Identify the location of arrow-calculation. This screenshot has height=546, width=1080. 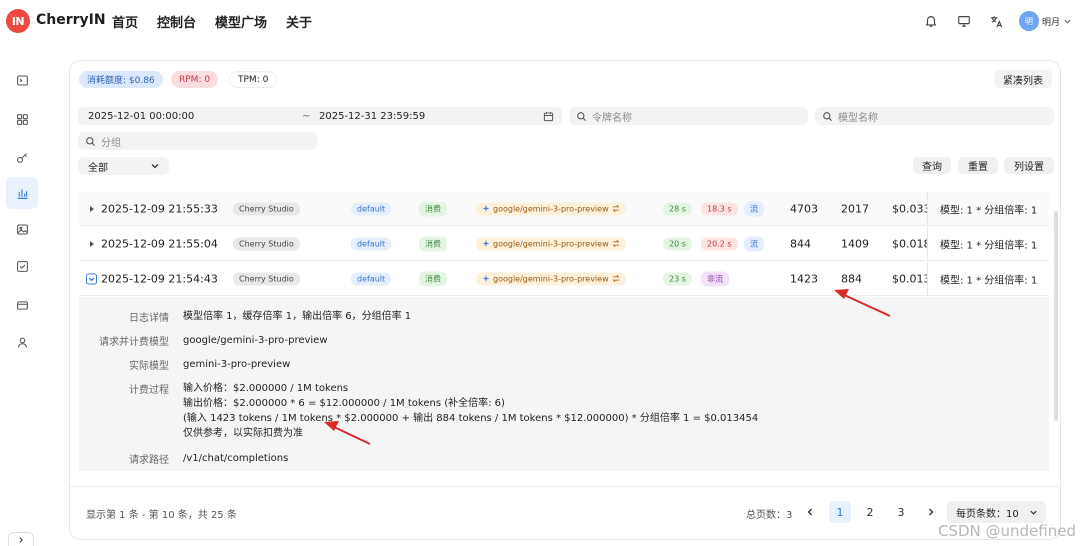
(347, 433).